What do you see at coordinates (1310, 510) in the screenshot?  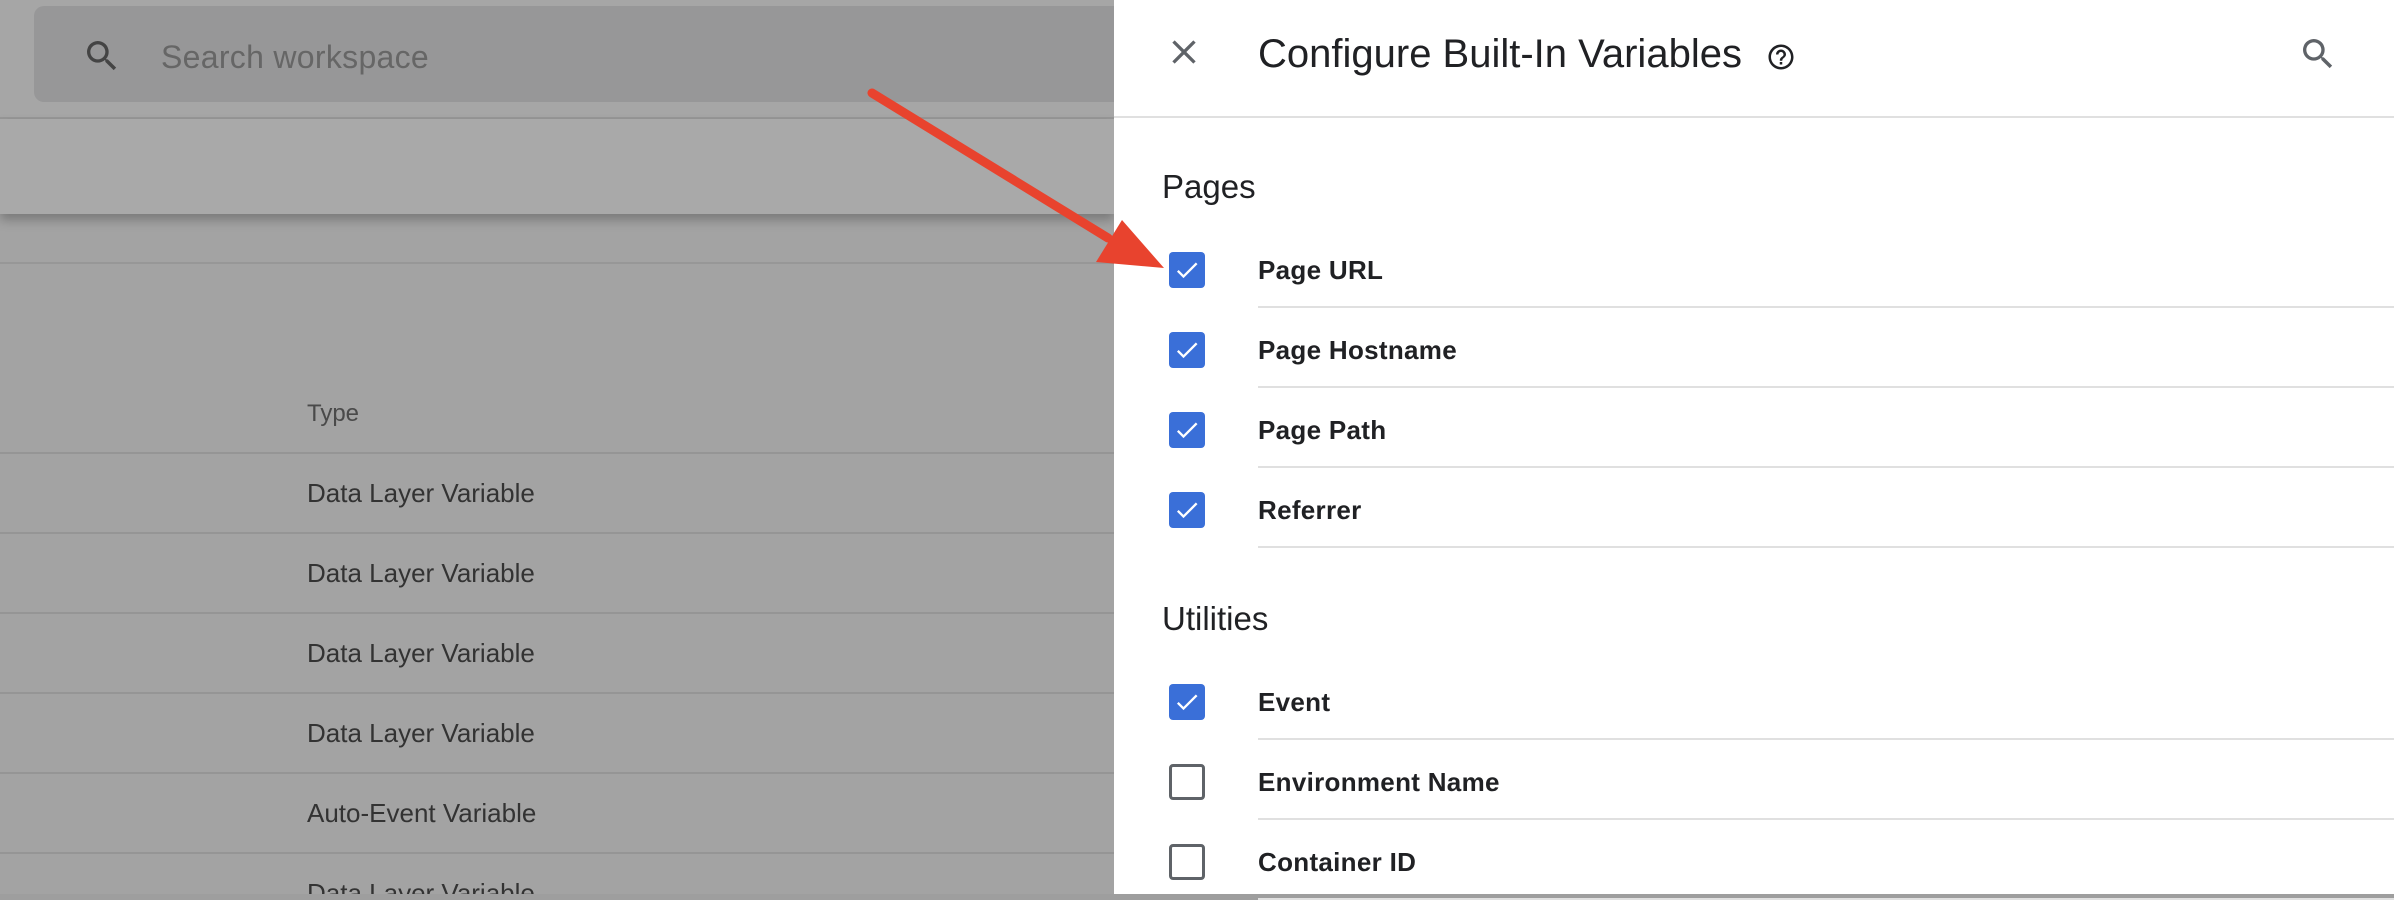 I see `variable-label: Referrer` at bounding box center [1310, 510].